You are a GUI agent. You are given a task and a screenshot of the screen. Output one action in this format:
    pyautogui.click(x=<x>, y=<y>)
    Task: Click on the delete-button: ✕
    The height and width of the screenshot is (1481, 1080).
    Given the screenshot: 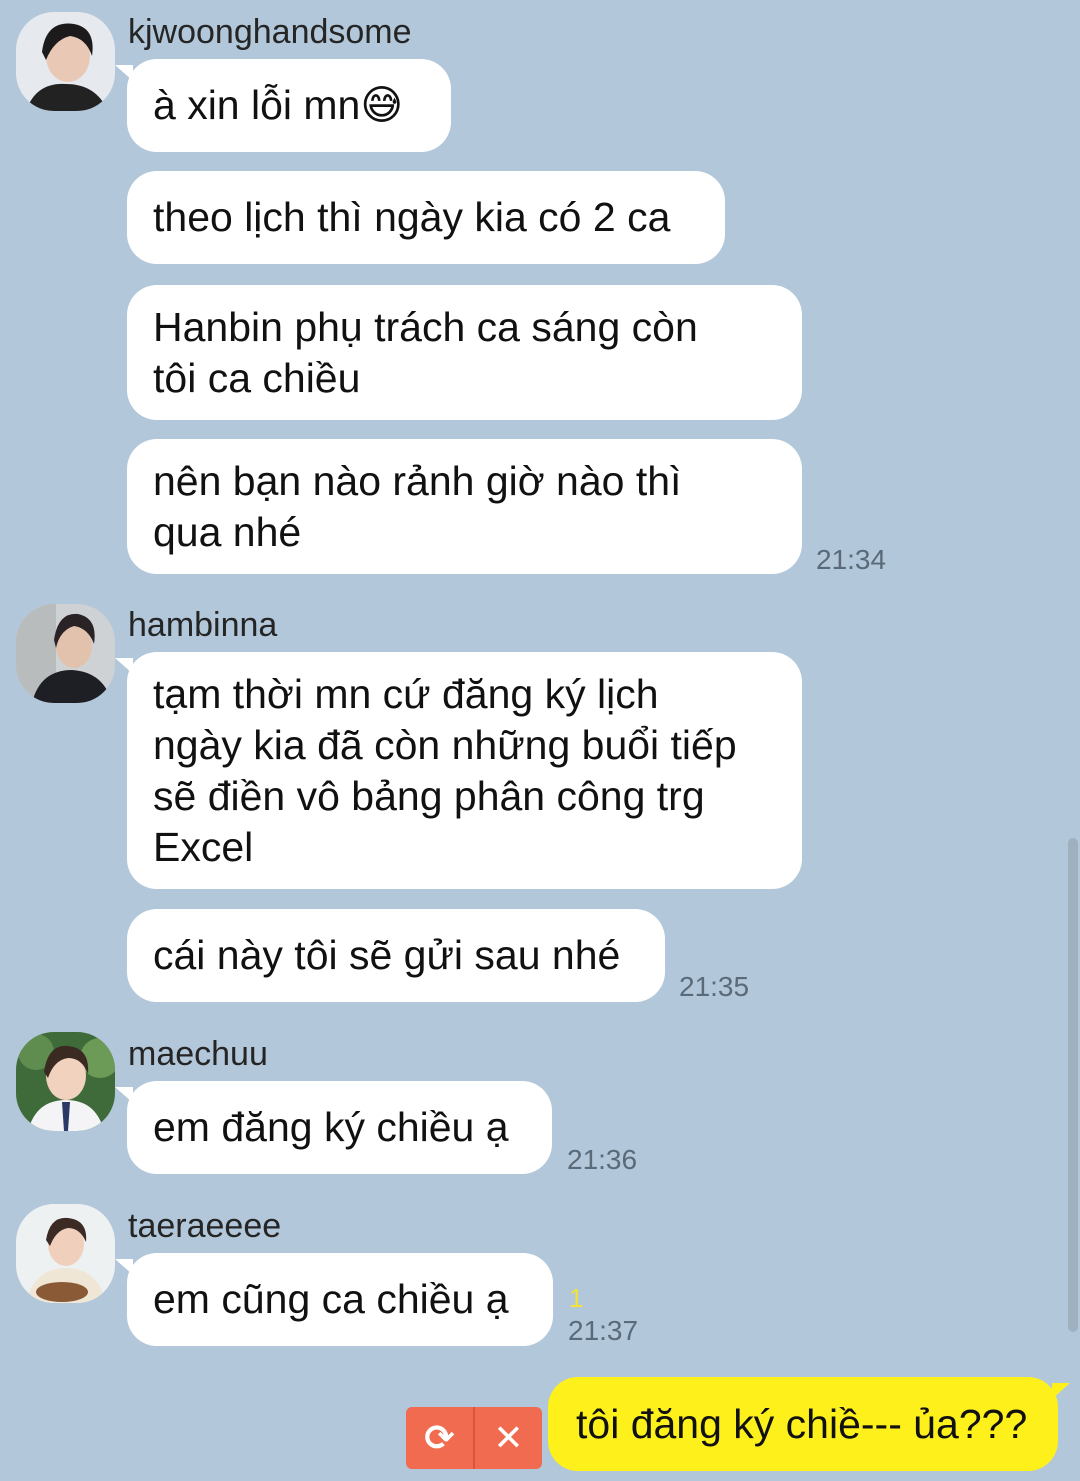 What is the action you would take?
    pyautogui.click(x=508, y=1438)
    